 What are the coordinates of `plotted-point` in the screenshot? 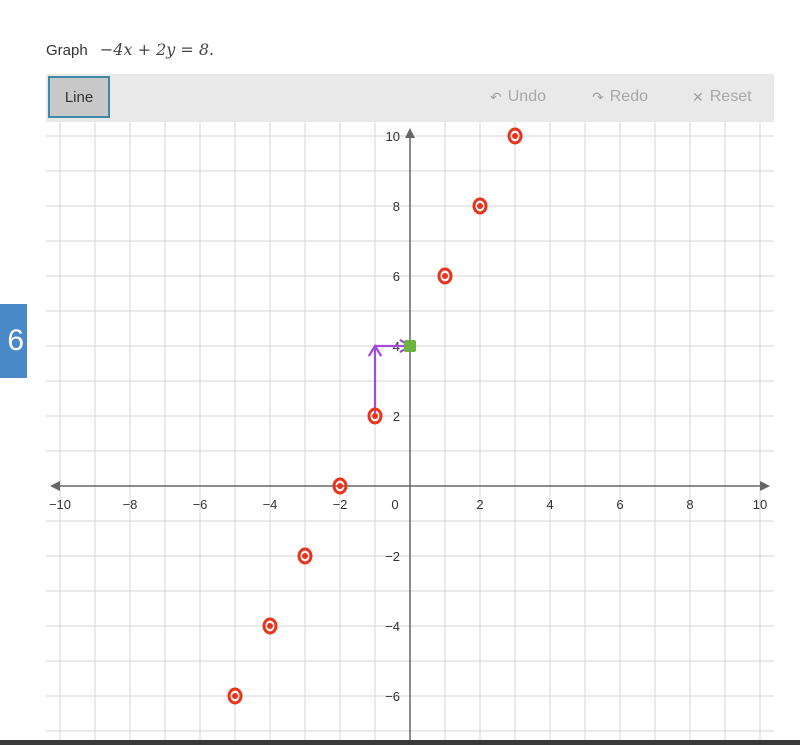 It's located at (410, 346).